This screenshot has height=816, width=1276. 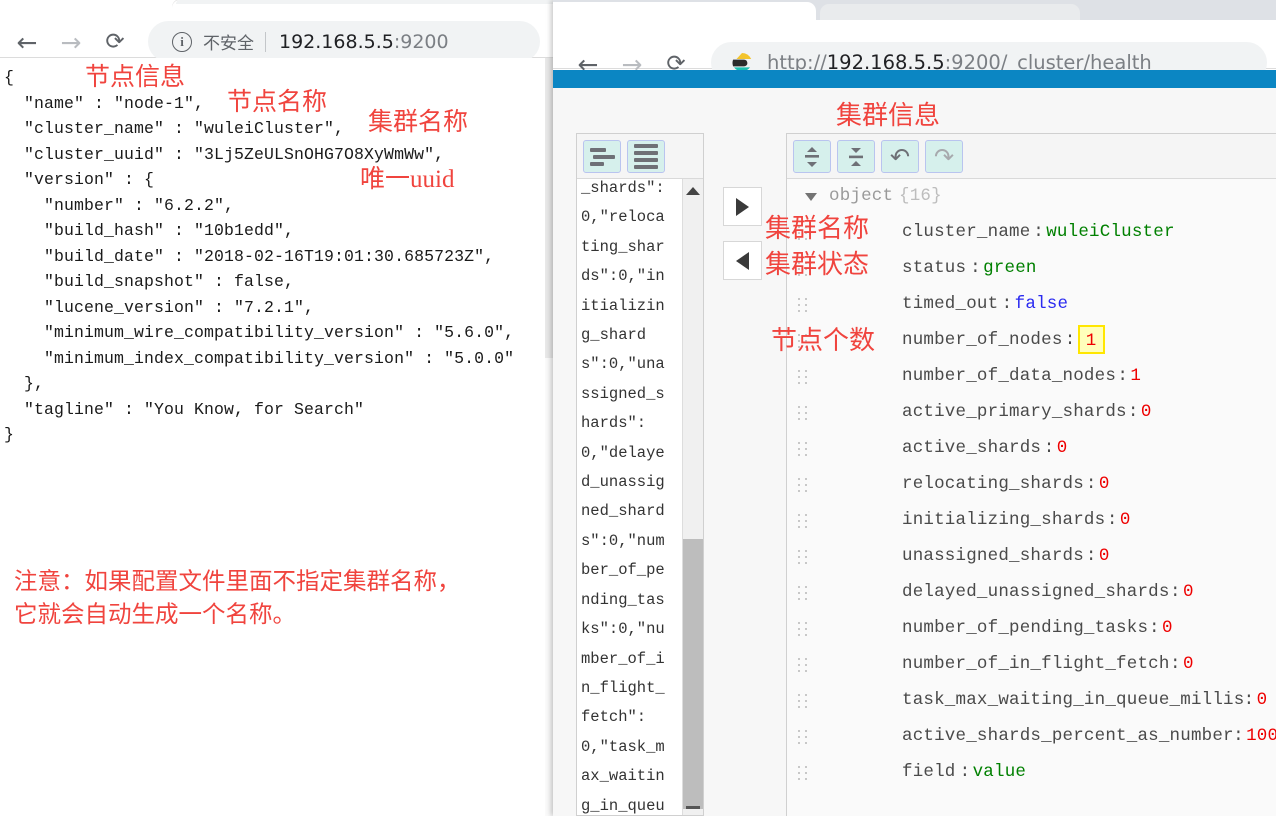 I want to click on code-panel-toolbar, so click(x=640, y=156).